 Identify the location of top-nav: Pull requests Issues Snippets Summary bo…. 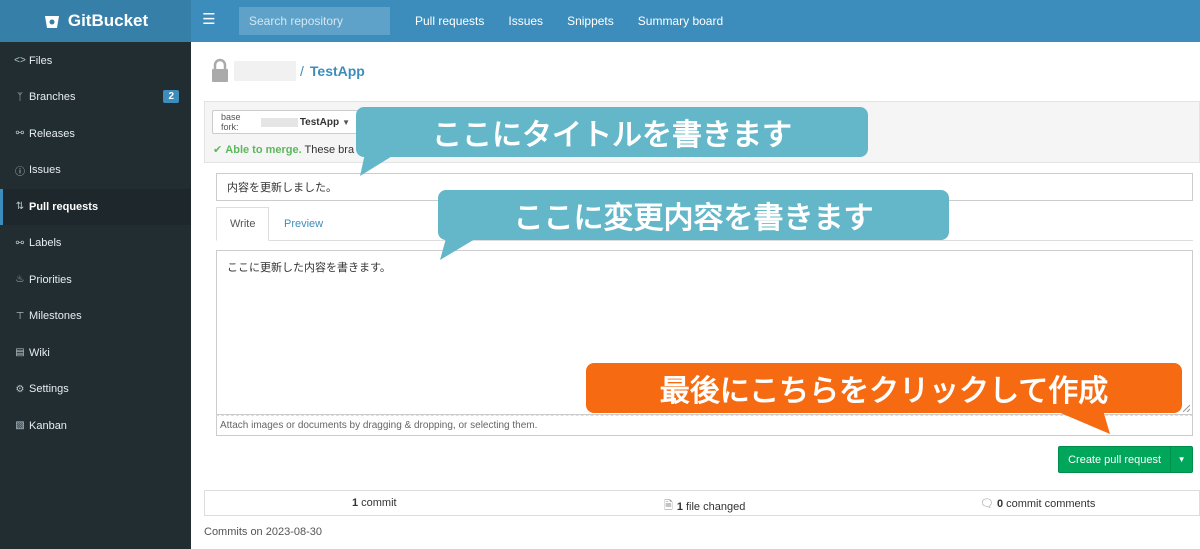
(569, 21).